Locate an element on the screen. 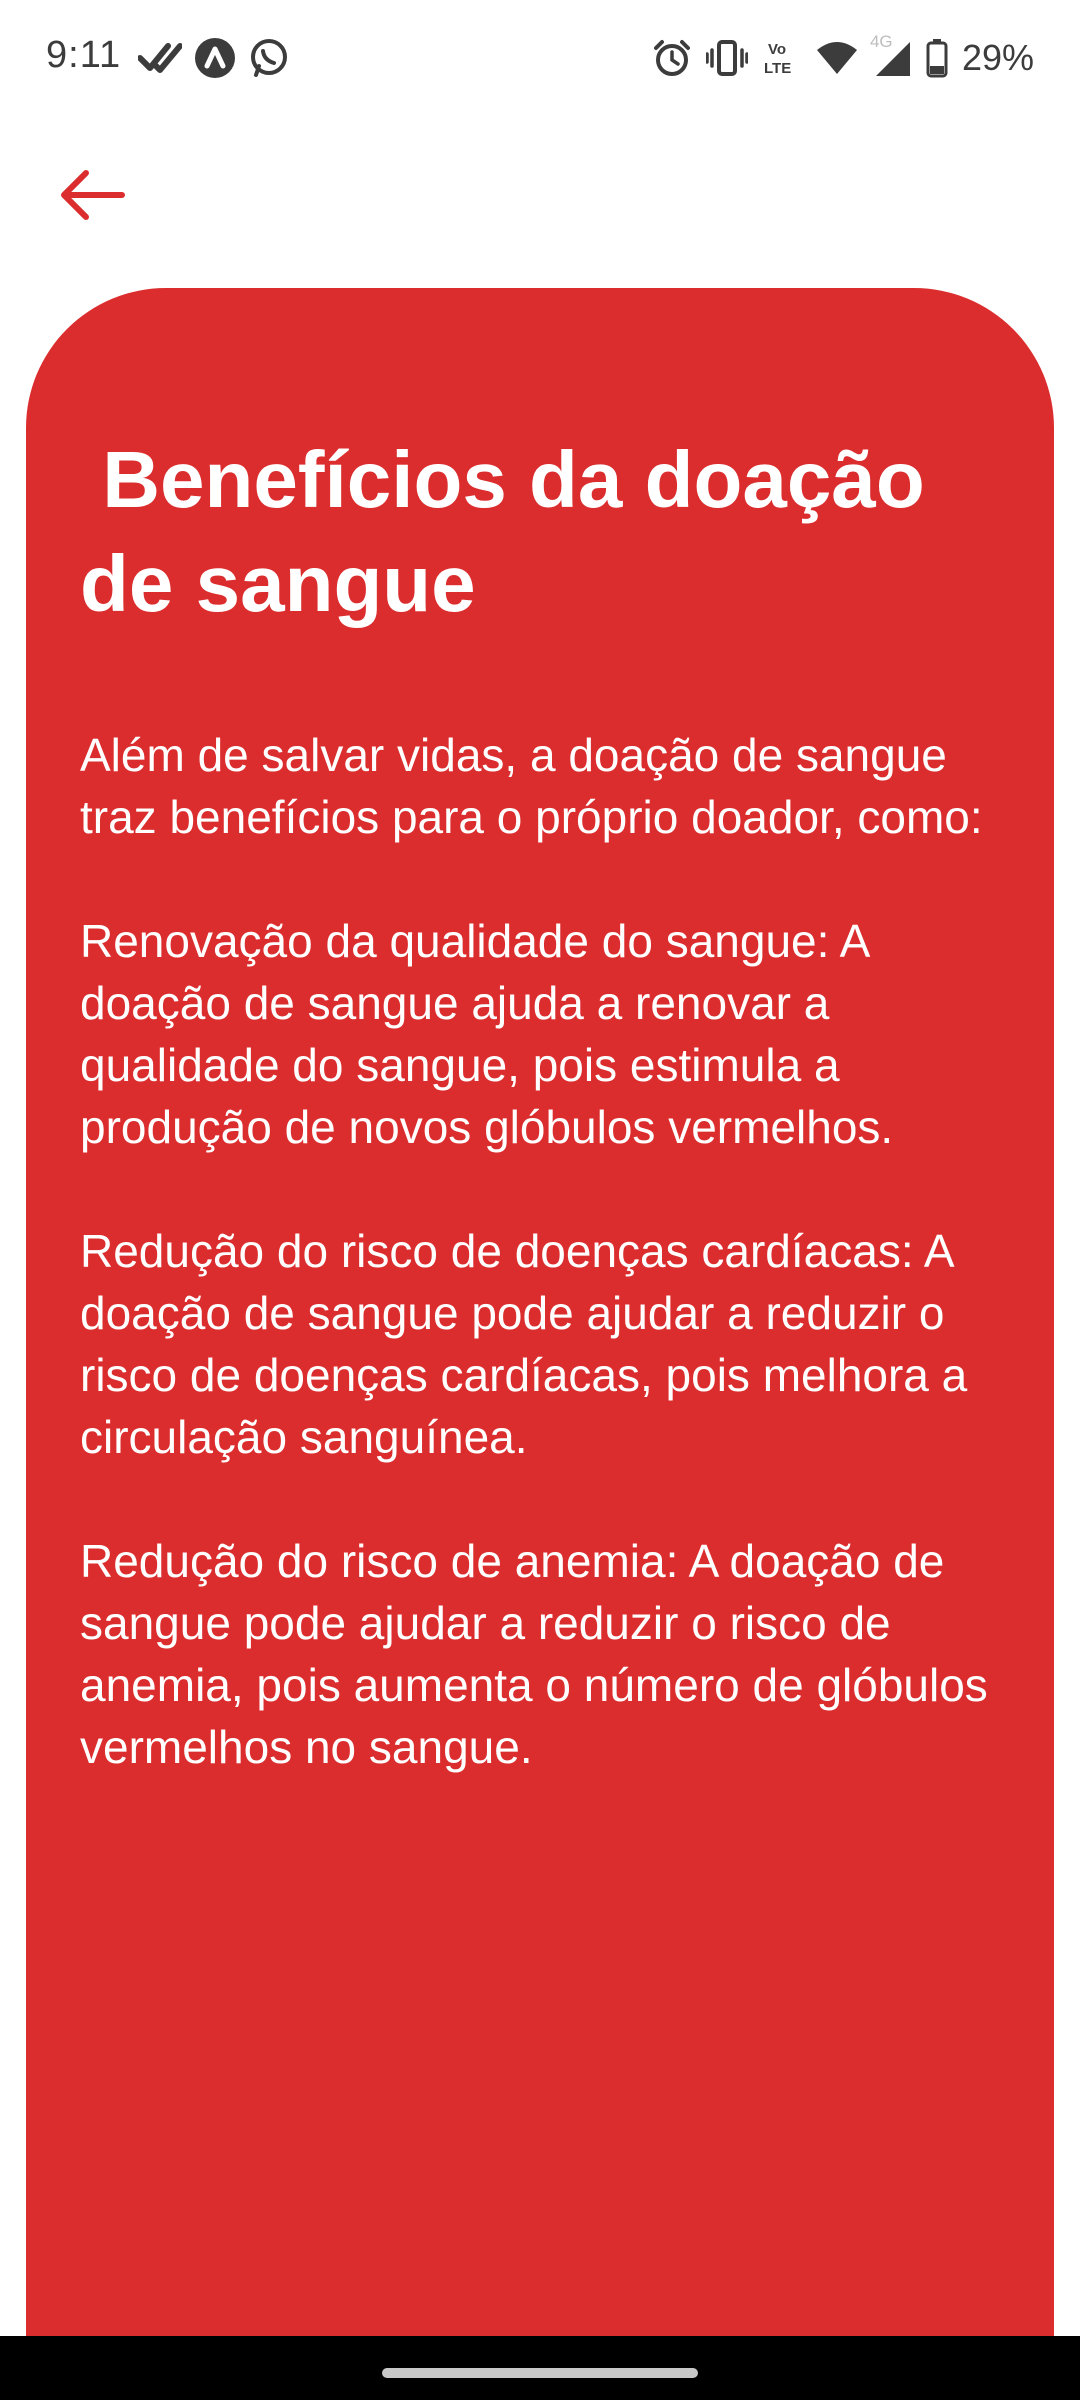 This screenshot has height=2400, width=1080. alarm-icon is located at coordinates (672, 58).